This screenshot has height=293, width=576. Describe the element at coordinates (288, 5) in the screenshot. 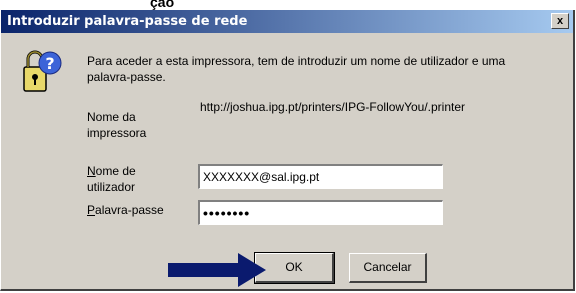

I see `background-strip: ção` at that location.